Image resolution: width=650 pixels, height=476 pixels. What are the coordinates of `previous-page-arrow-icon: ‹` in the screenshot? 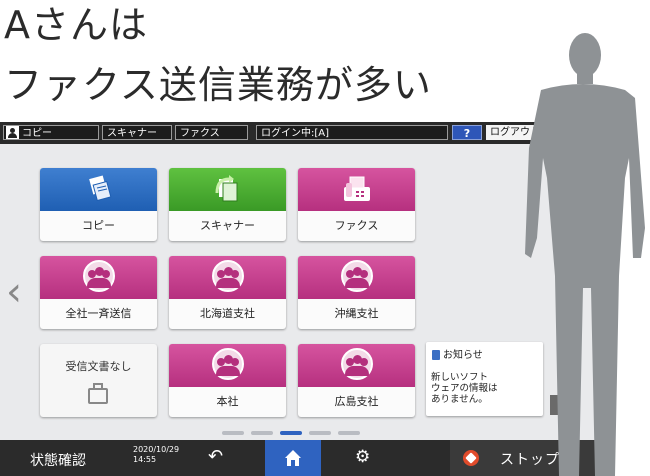 It's located at (14, 292).